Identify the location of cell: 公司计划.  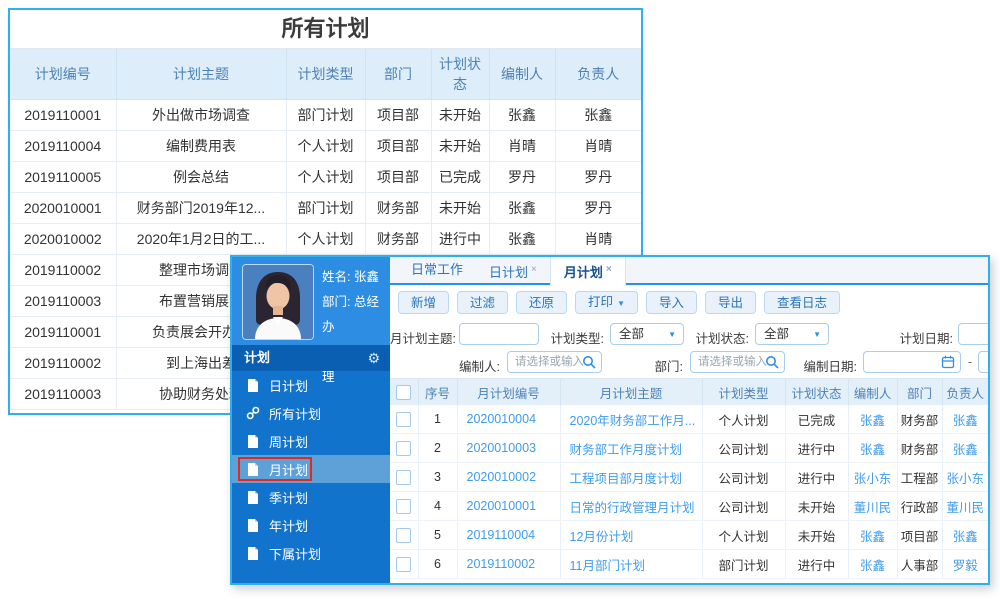
(744, 477).